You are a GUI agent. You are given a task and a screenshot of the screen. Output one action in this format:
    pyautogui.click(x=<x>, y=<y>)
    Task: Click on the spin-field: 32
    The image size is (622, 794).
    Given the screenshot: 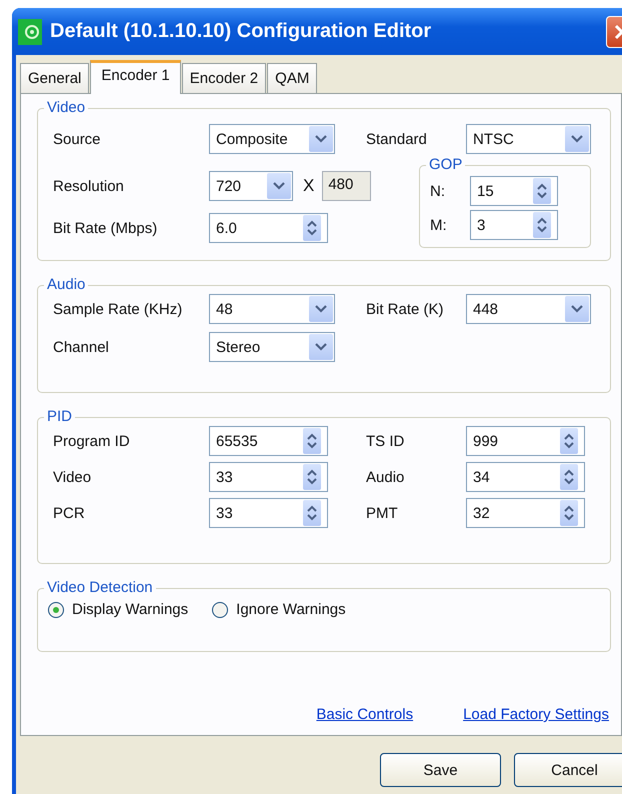 What is the action you would take?
    pyautogui.click(x=525, y=513)
    